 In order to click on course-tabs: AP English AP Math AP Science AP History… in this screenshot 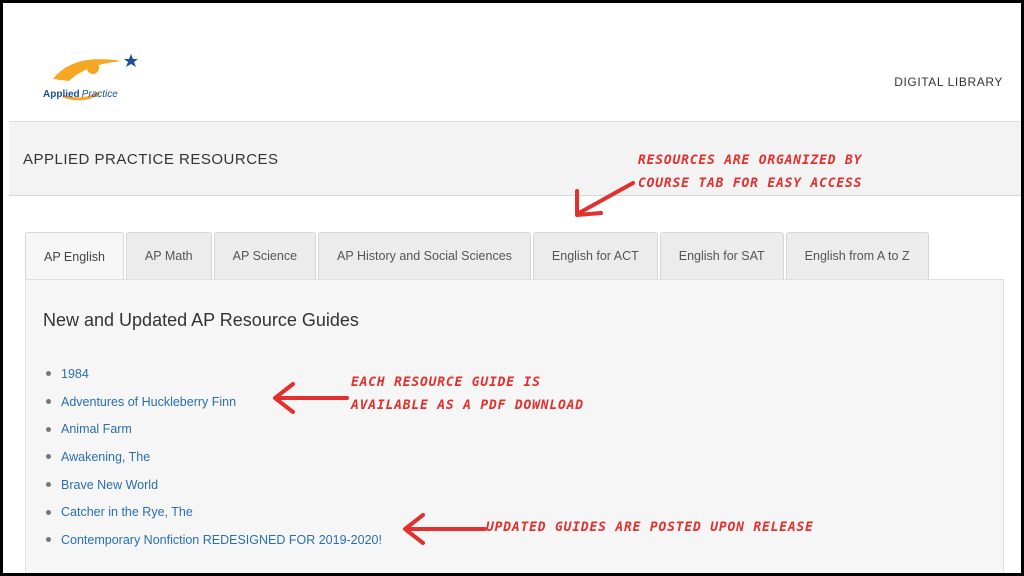, I will do `click(478, 256)`.